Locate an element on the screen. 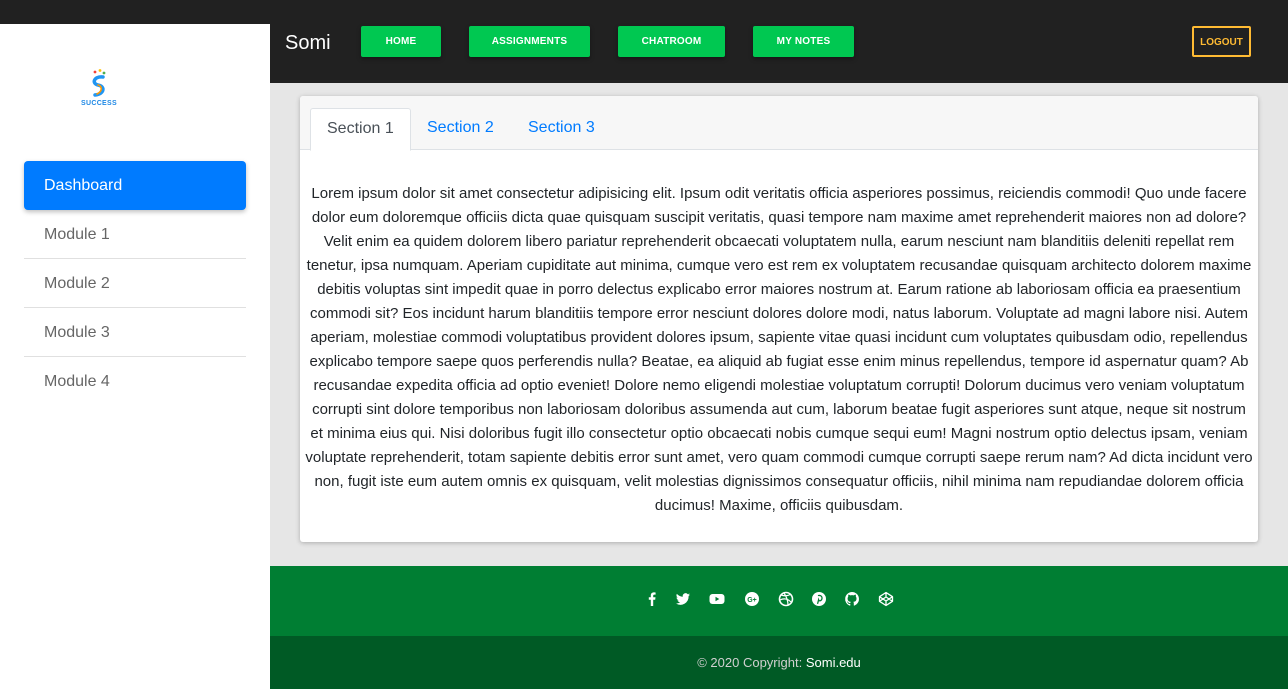 This screenshot has height=689, width=1288. svg-text: G+ is located at coordinates (752, 600).